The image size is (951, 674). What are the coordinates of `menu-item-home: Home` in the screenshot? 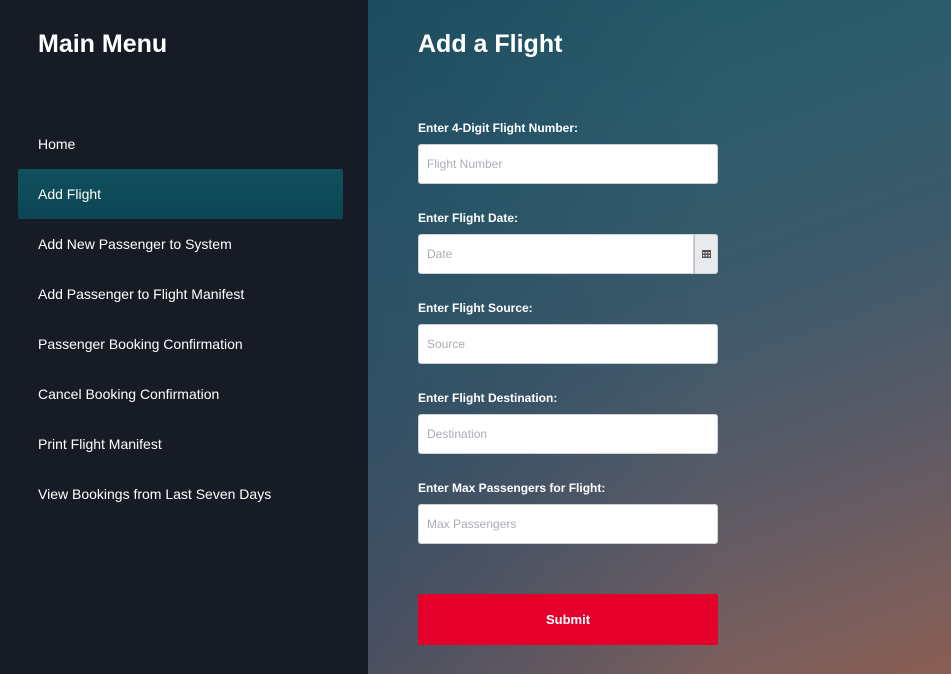 It's located at (180, 144).